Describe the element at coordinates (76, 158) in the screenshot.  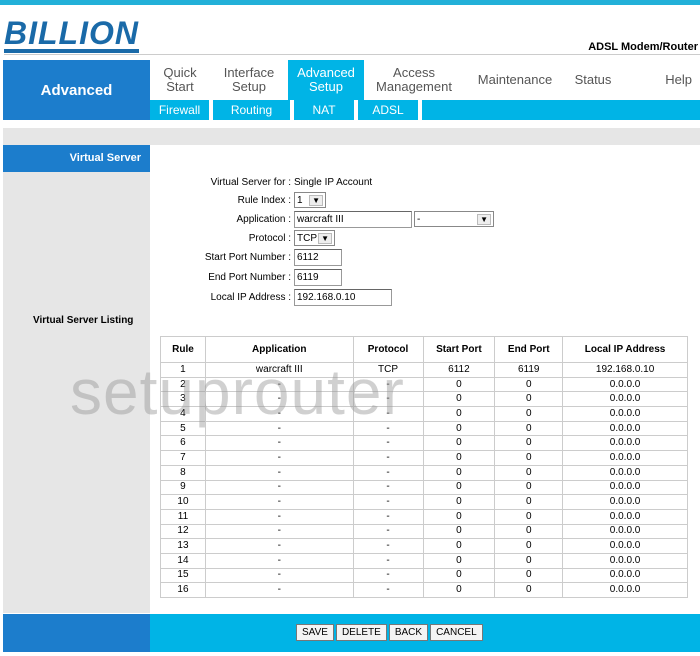
I see `sidebar-title: Virtual Server` at that location.